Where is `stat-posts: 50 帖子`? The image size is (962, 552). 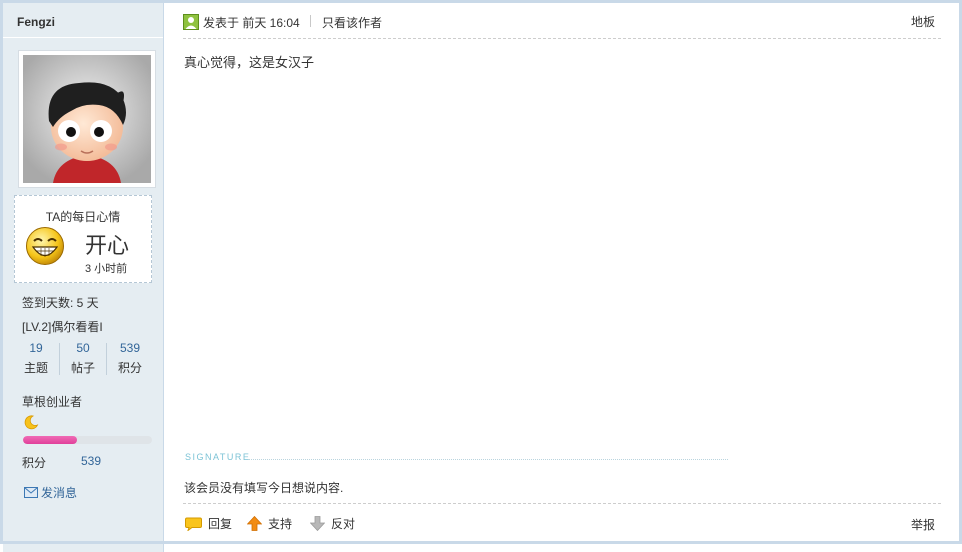 stat-posts: 50 帖子 is located at coordinates (83, 358).